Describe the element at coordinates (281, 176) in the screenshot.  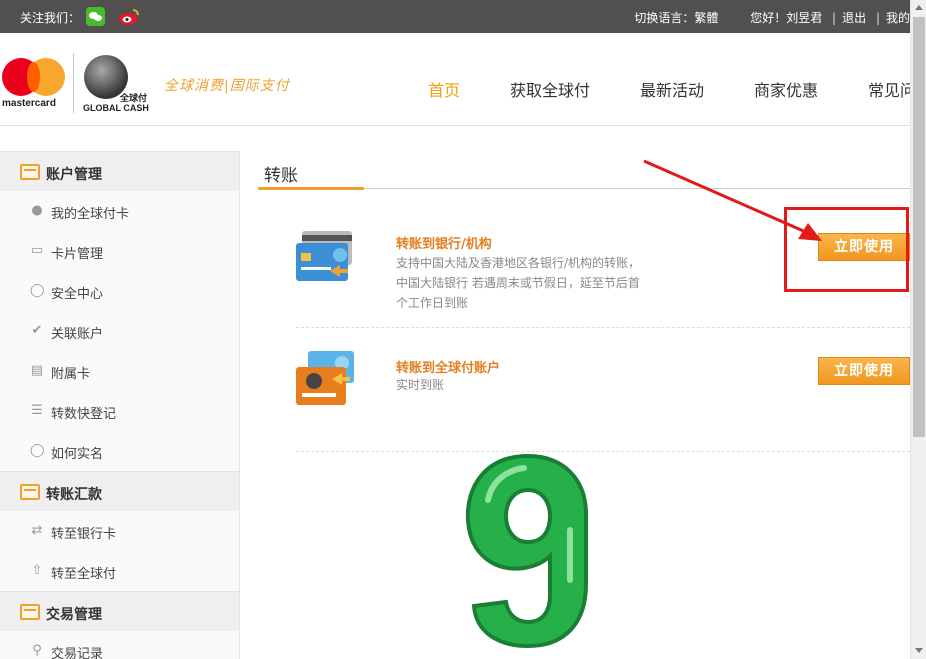
I see `page-title: 转账` at that location.